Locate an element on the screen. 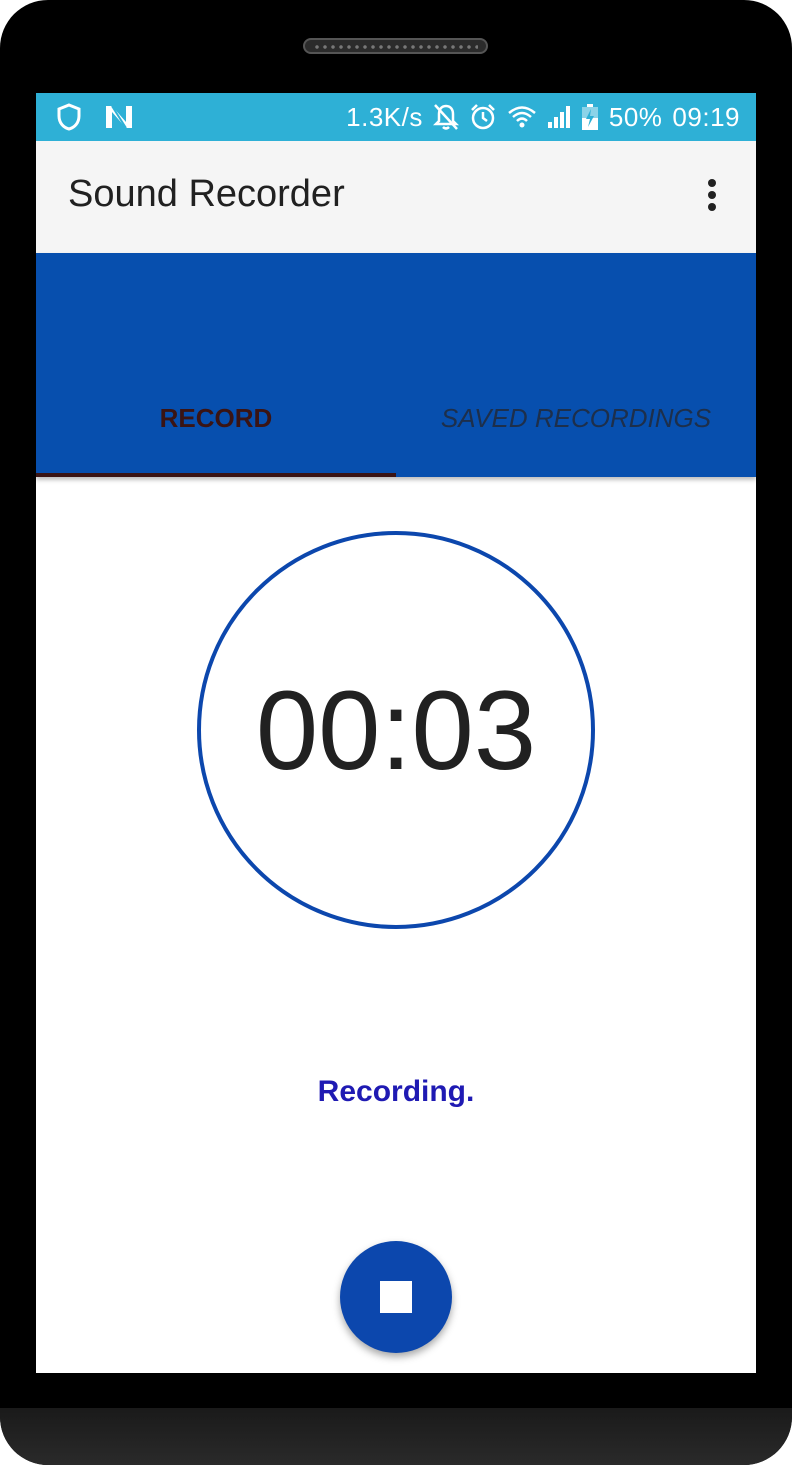 Image resolution: width=792 pixels, height=1465 pixels. tab-saved-recordings: SAVED RECORDINGS is located at coordinates (576, 433).